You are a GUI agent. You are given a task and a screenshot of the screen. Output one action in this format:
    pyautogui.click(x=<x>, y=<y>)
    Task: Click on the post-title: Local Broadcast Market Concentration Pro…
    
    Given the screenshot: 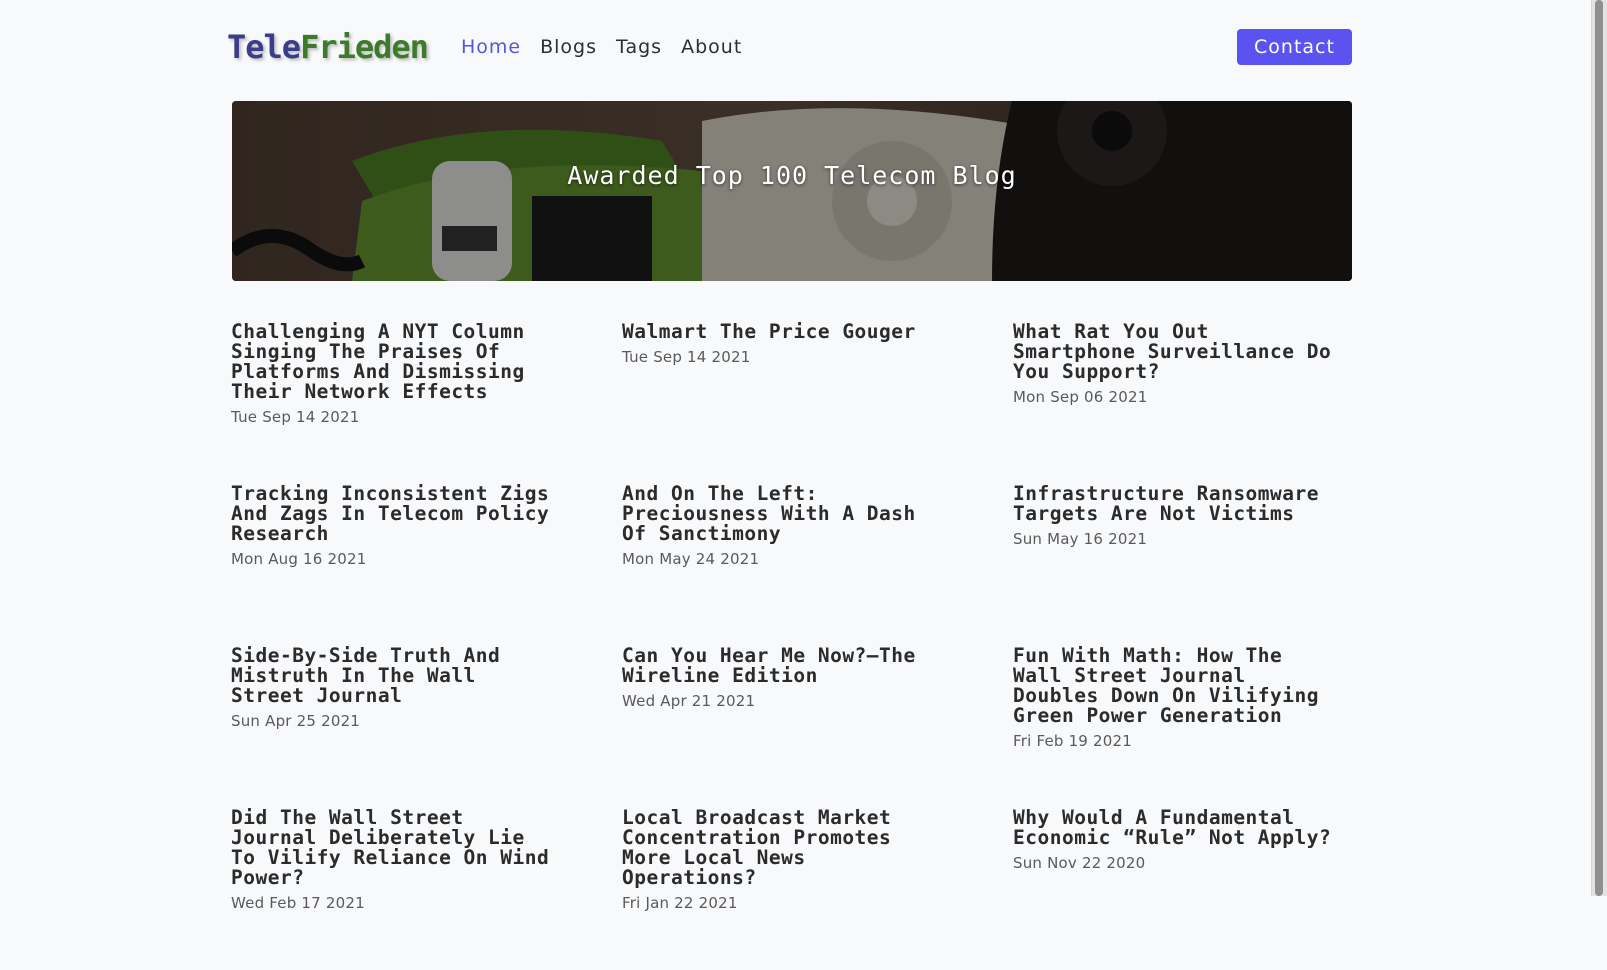 What is the action you would take?
    pyautogui.click(x=787, y=848)
    